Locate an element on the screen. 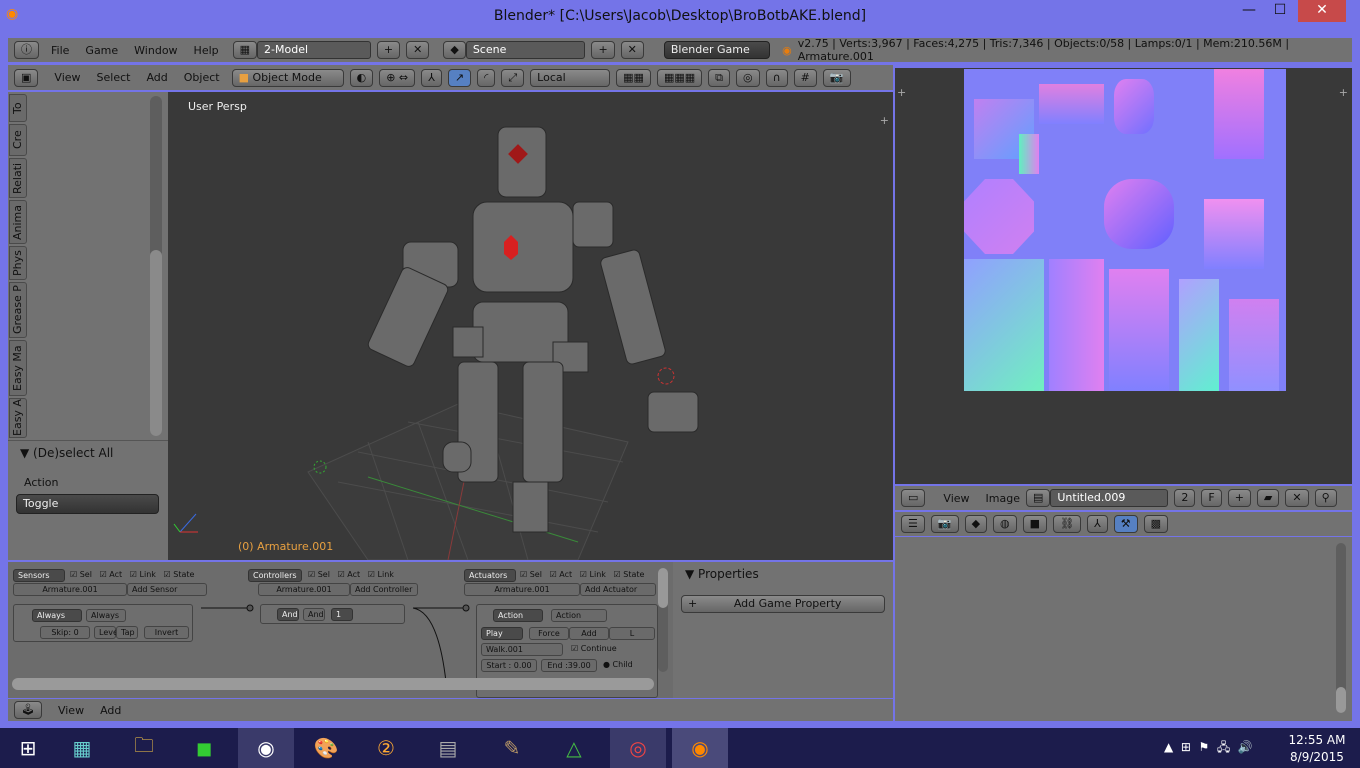  store-icon: ◼ is located at coordinates (204, 748).